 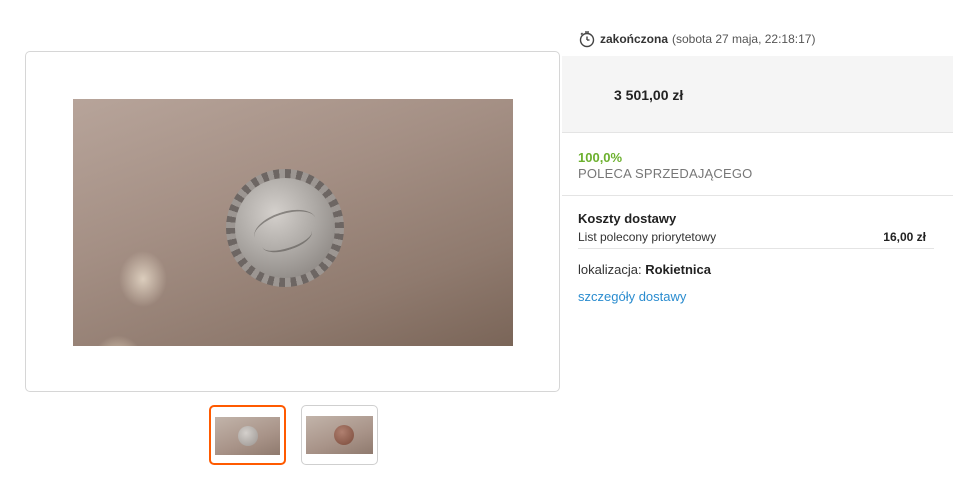 What do you see at coordinates (756, 239) in the screenshot?
I see `delivery-option-row: List polecony priorytetowy 16,00 zł` at bounding box center [756, 239].